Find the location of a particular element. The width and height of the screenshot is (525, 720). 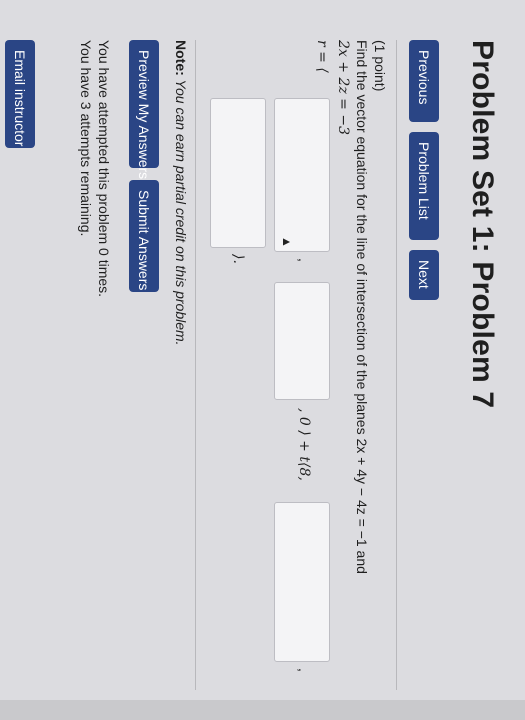

previous-button: Previous is located at coordinates (424, 81).